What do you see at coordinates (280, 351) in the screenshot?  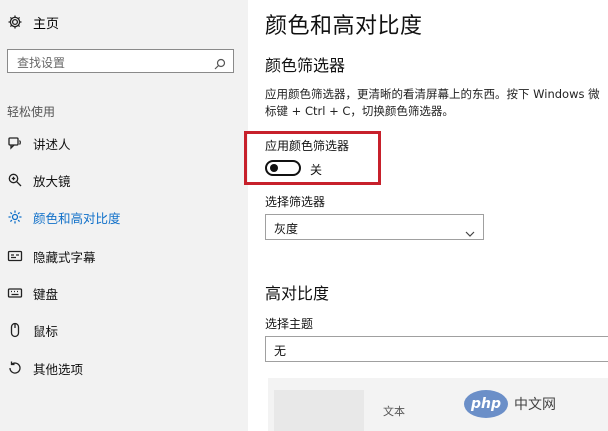 I see `theme-select-value: 无` at bounding box center [280, 351].